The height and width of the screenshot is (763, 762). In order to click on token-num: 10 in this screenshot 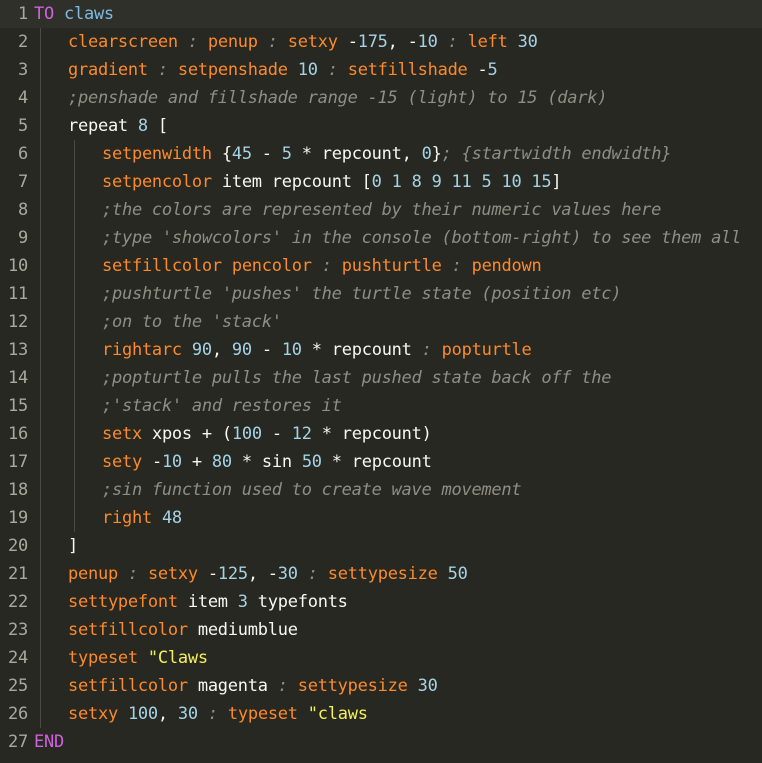, I will do `click(427, 42)`.